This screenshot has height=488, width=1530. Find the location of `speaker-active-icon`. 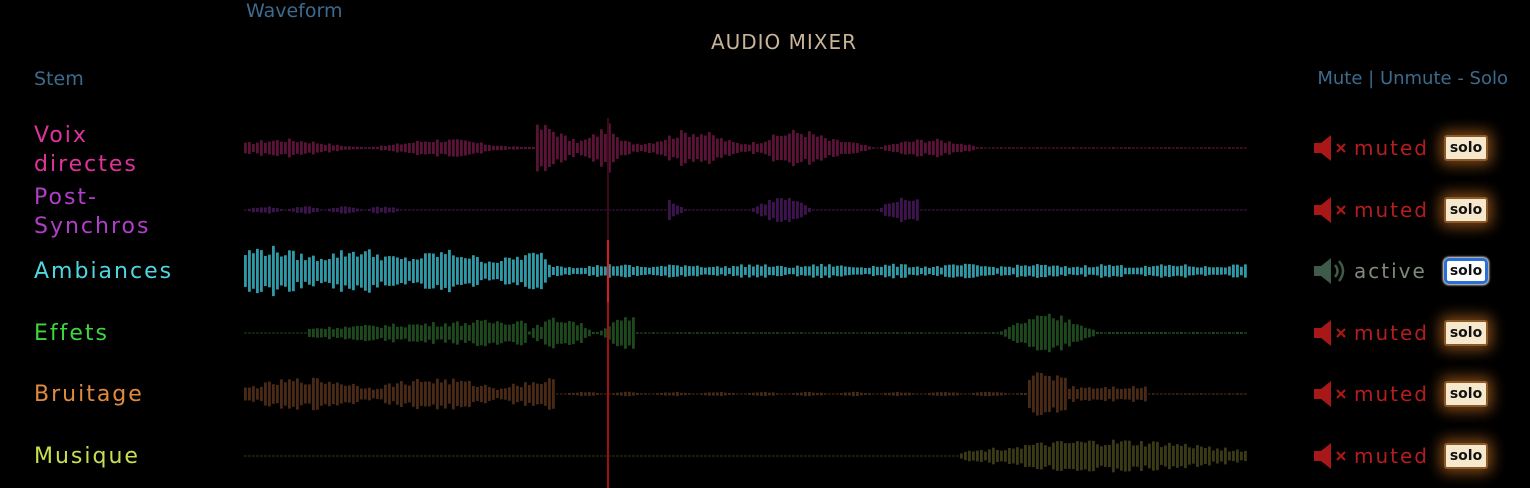

speaker-active-icon is located at coordinates (1332, 271).